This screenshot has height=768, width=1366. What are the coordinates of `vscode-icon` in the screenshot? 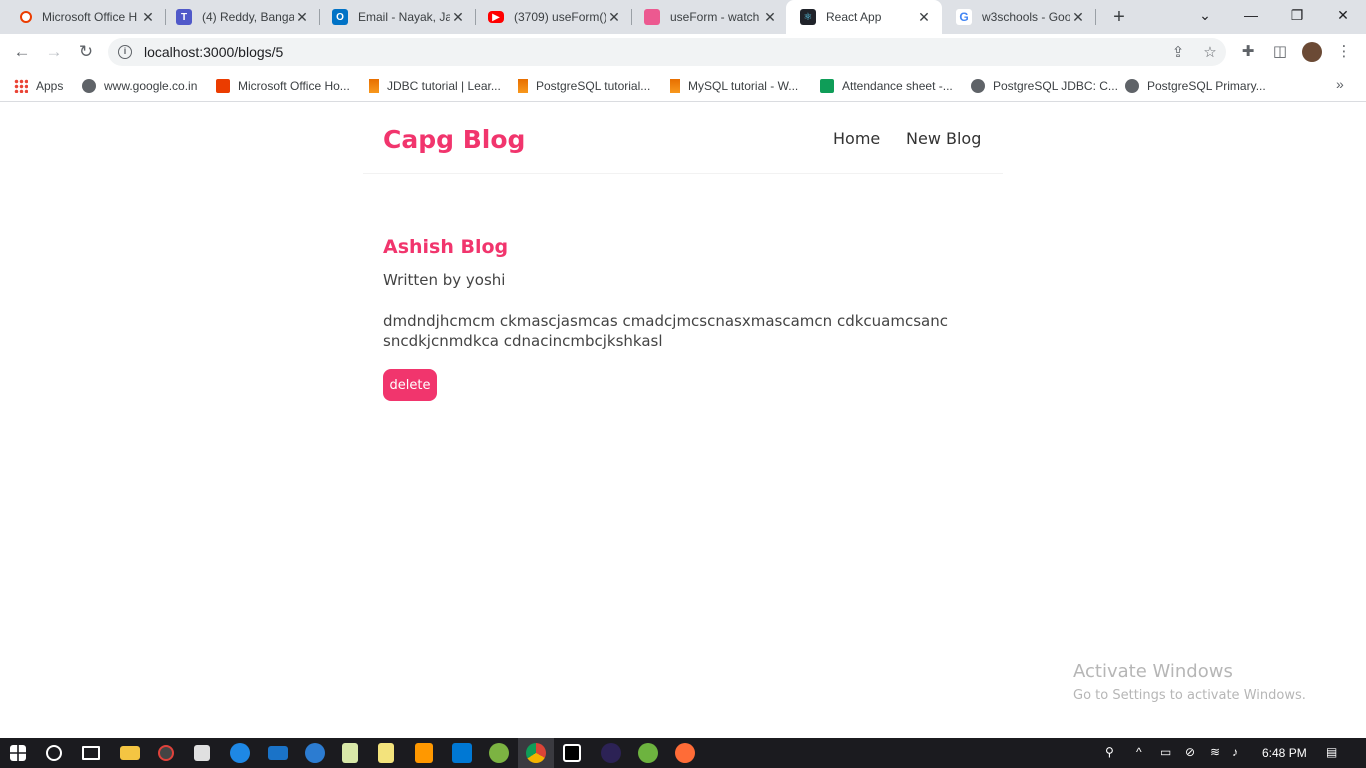 It's located at (462, 753).